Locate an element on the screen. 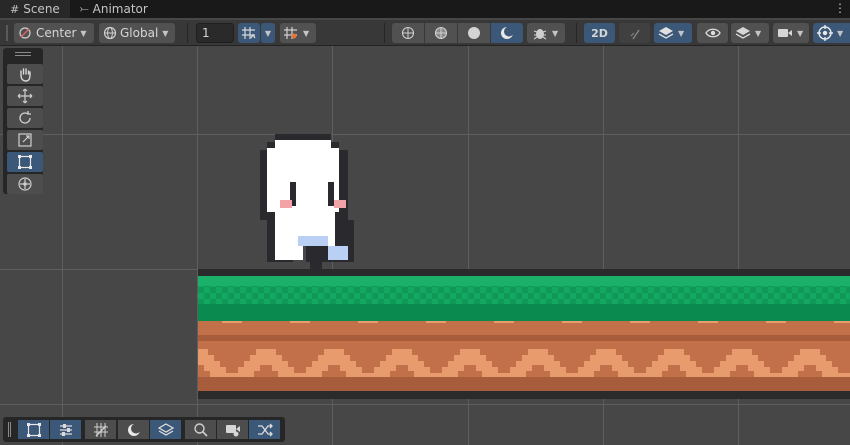 The width and height of the screenshot is (850, 445). tab-label: Scene is located at coordinates (41, 9).